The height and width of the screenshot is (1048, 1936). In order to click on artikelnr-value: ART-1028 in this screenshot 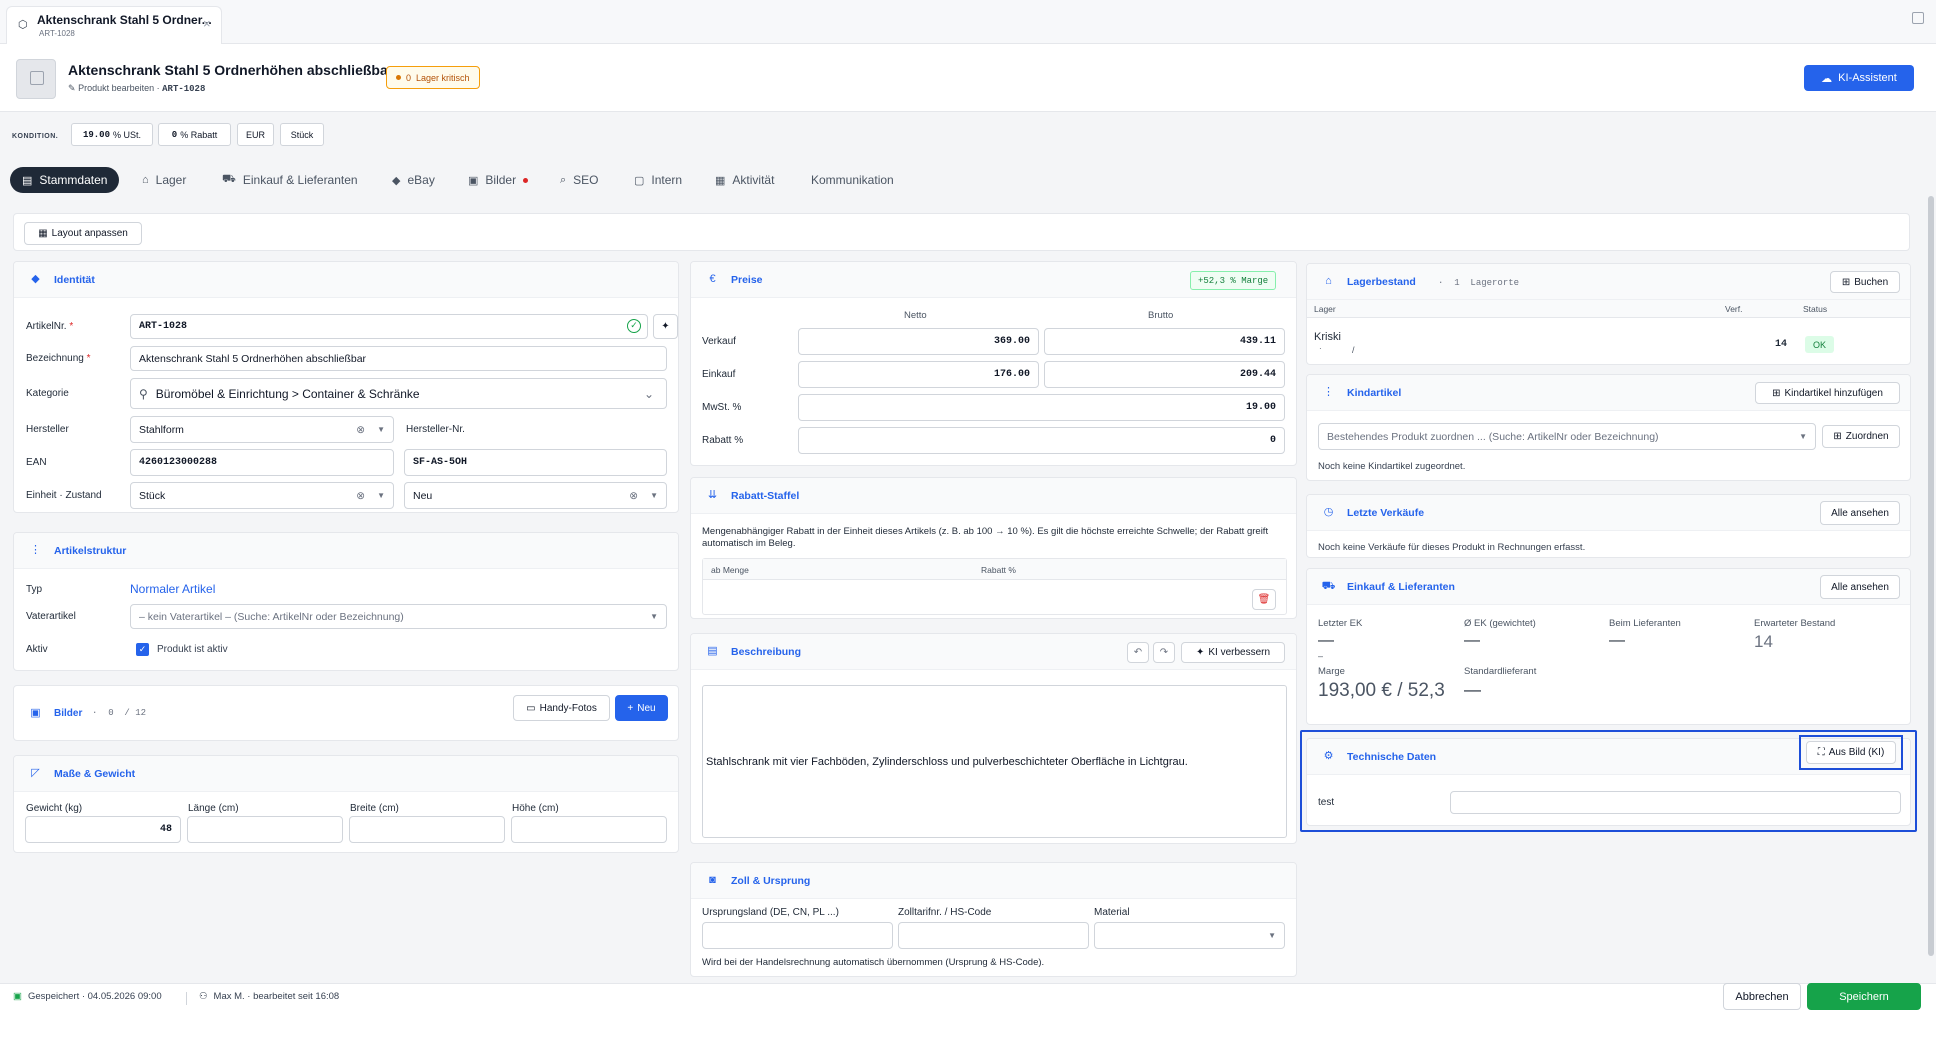, I will do `click(163, 326)`.